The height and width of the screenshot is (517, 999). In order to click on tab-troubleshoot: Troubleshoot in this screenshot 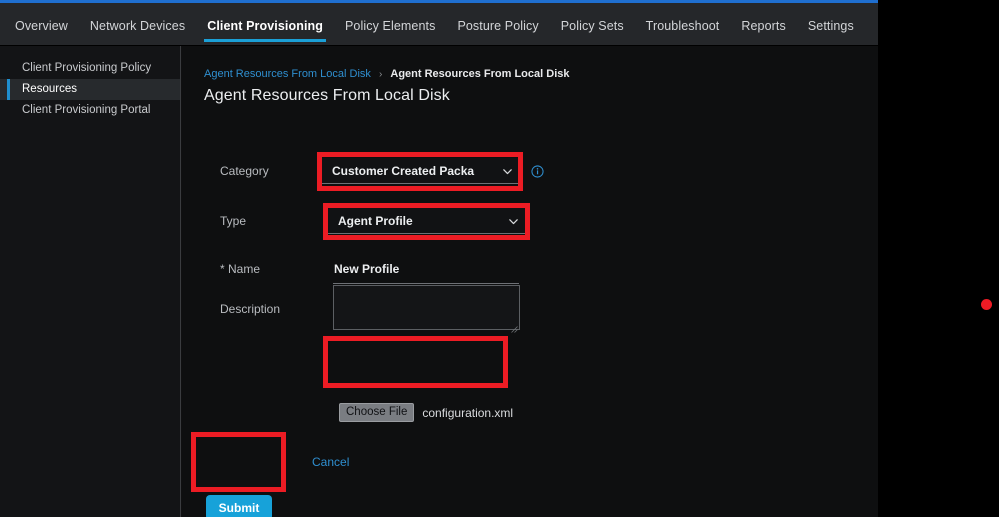, I will do `click(683, 32)`.